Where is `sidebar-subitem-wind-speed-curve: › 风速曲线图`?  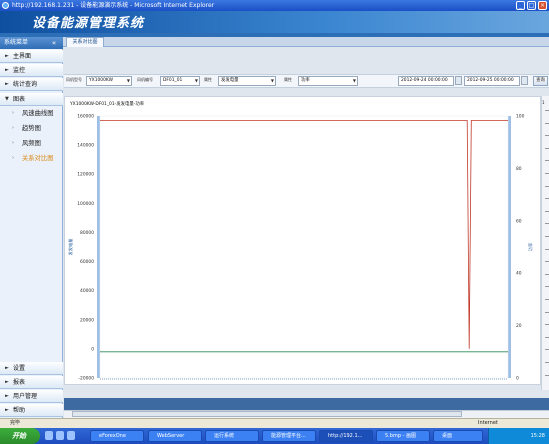 sidebar-subitem-wind-speed-curve: › 风速曲线图 is located at coordinates (31, 113).